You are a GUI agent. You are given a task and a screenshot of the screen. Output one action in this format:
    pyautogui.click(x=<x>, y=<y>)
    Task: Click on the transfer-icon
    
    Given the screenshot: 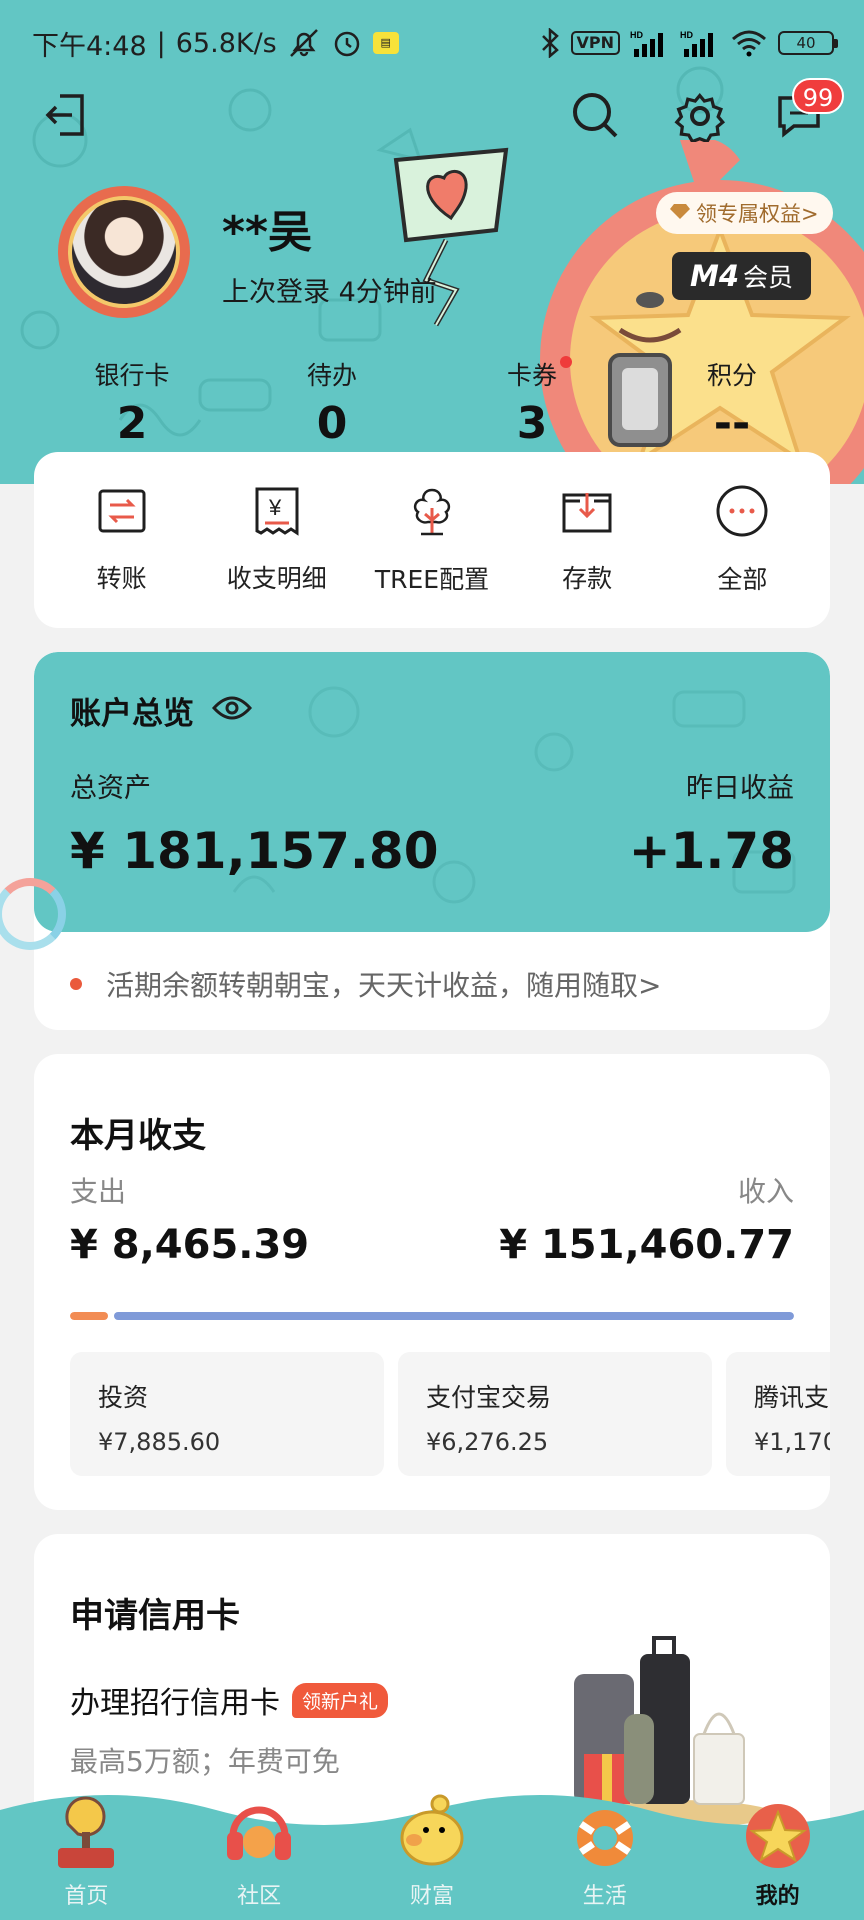 What is the action you would take?
    pyautogui.click(x=122, y=513)
    